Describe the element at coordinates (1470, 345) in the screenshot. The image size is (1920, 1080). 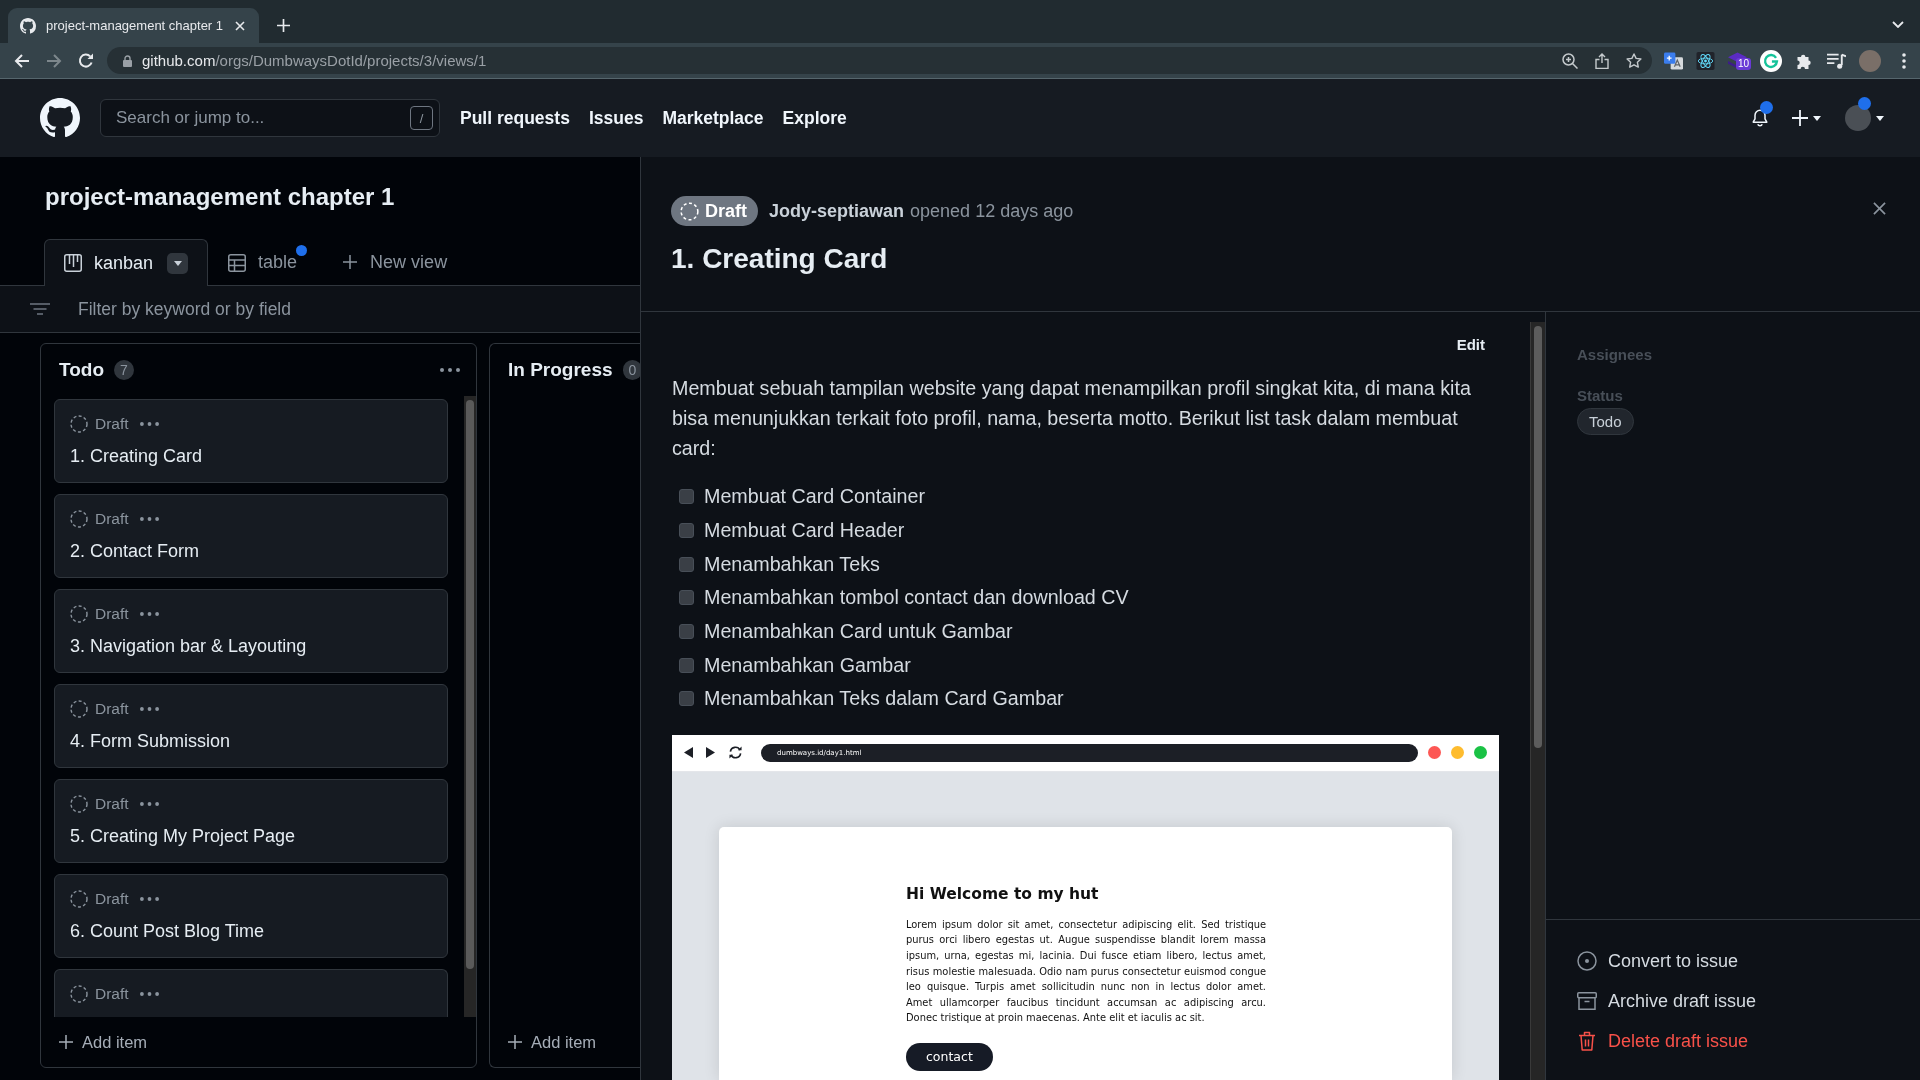
I see `edit-button: Edit` at that location.